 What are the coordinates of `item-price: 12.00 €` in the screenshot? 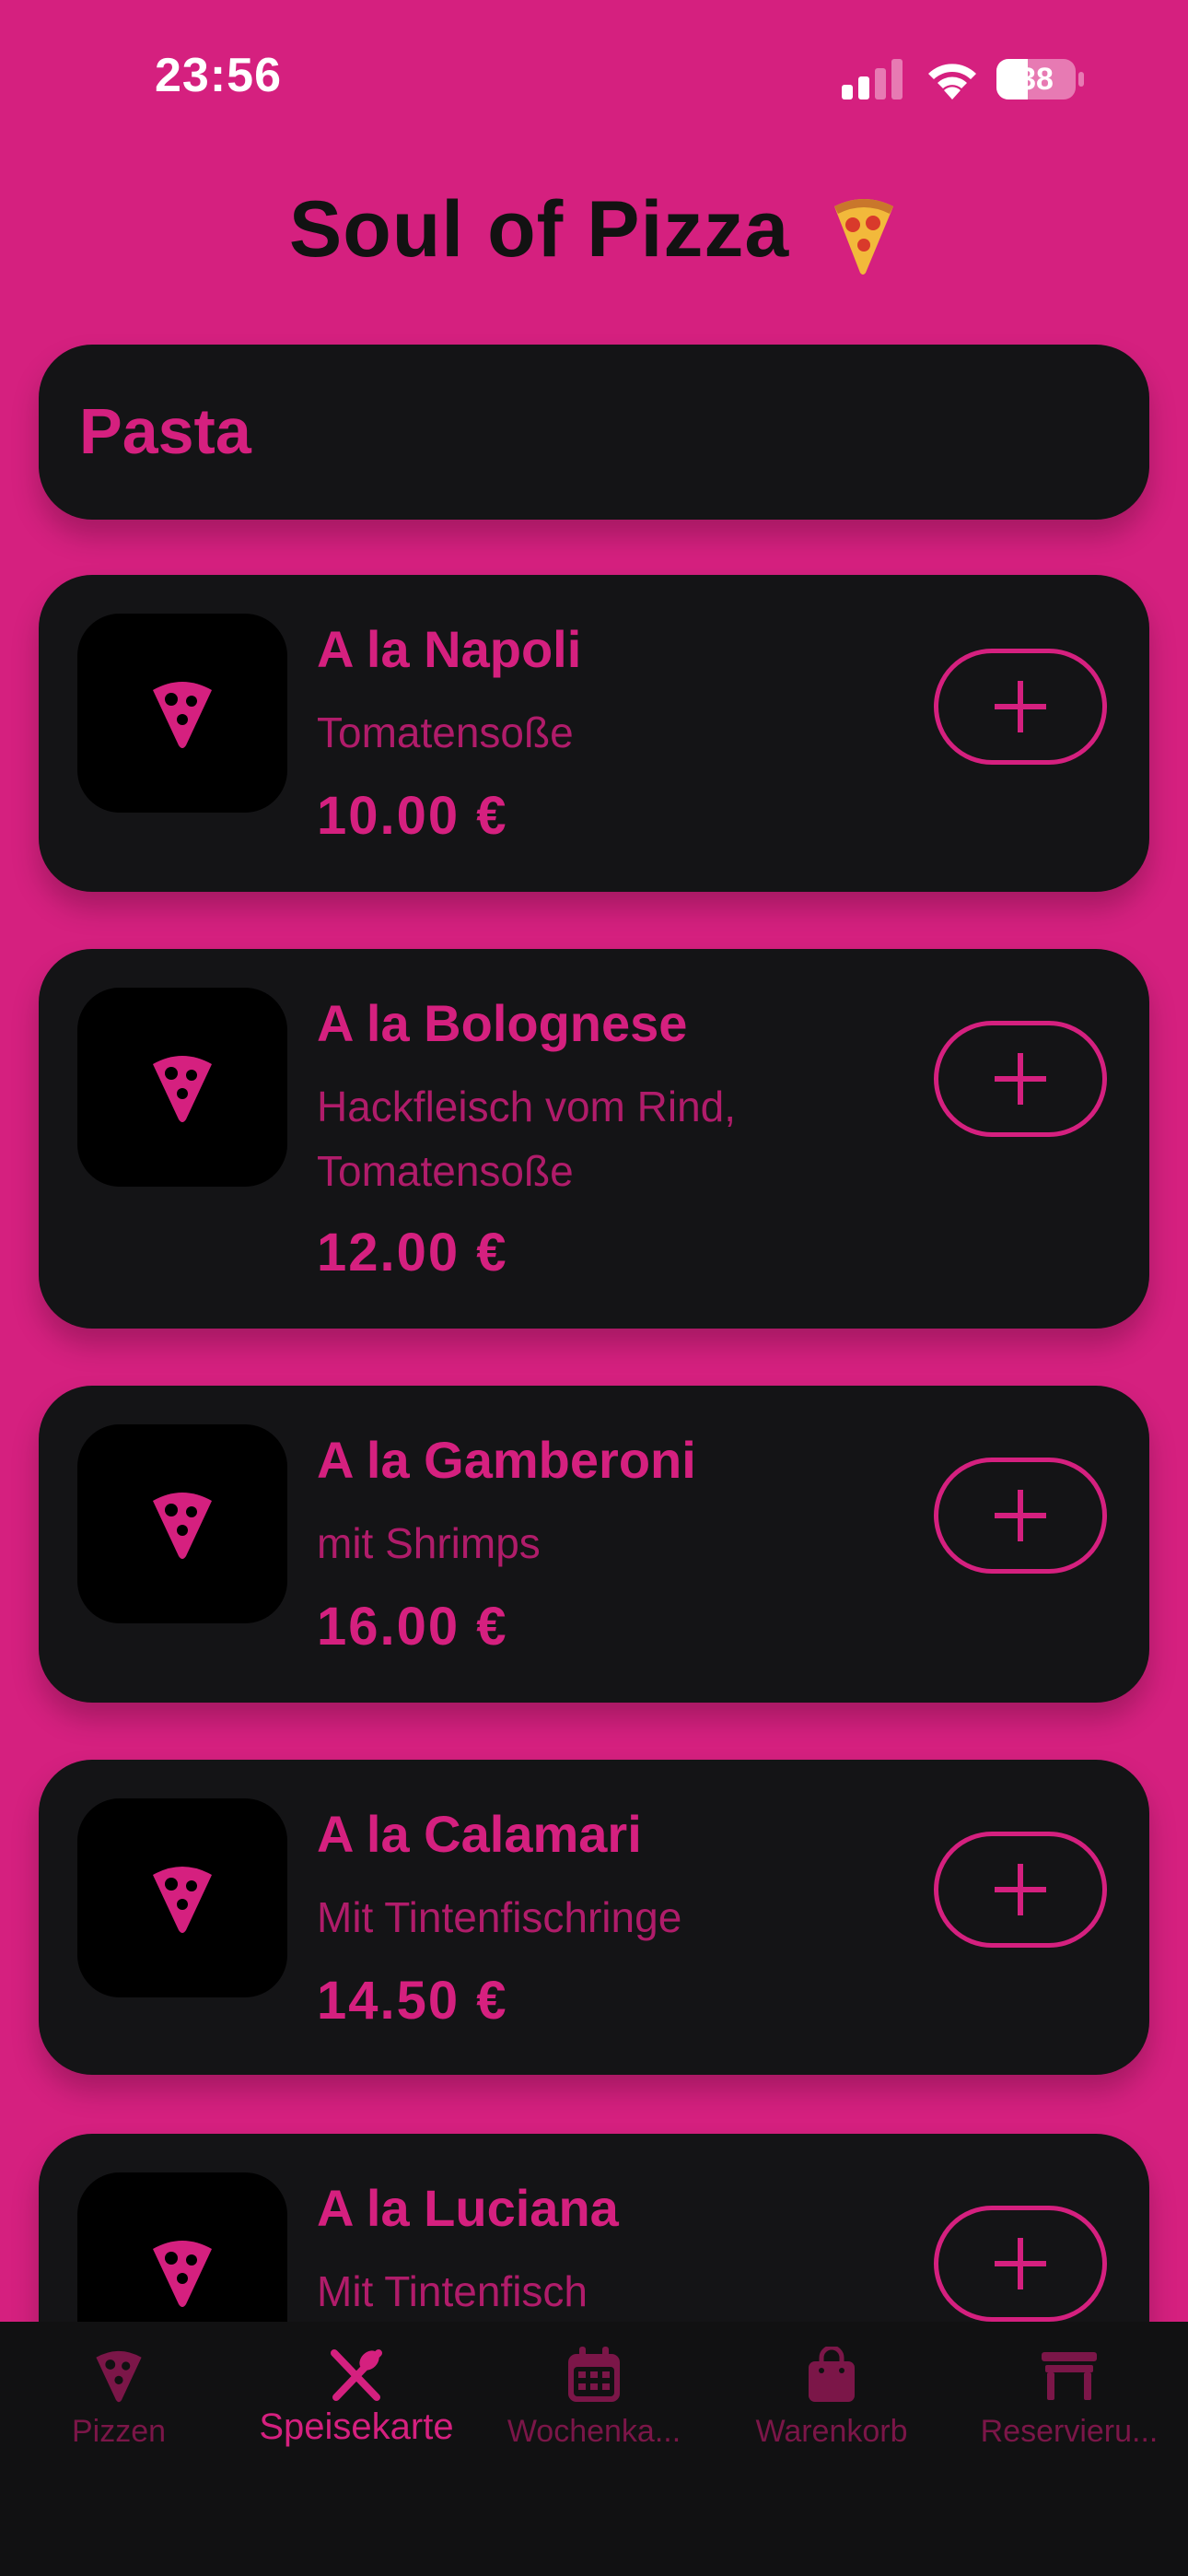 It's located at (412, 1253).